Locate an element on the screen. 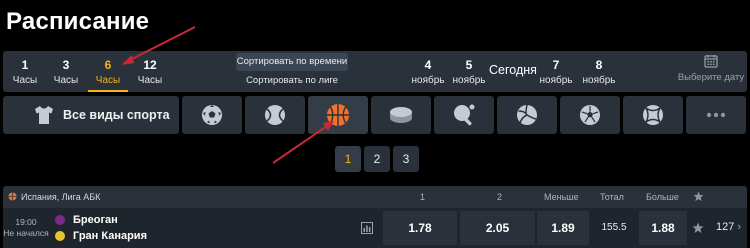 The width and height of the screenshot is (750, 248). sport-table-tennis-button is located at coordinates (464, 115).